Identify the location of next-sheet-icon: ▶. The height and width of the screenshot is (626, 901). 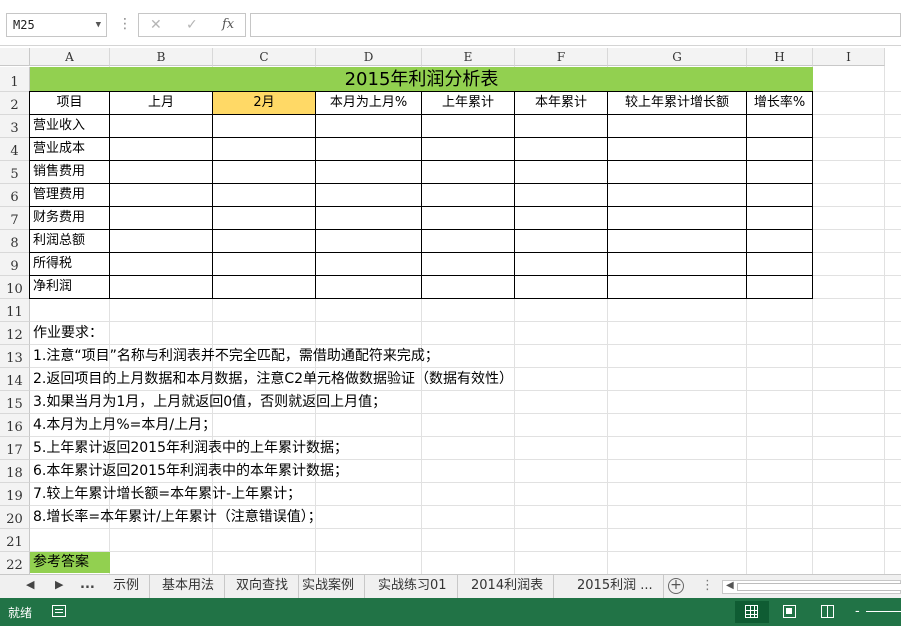
(59, 584).